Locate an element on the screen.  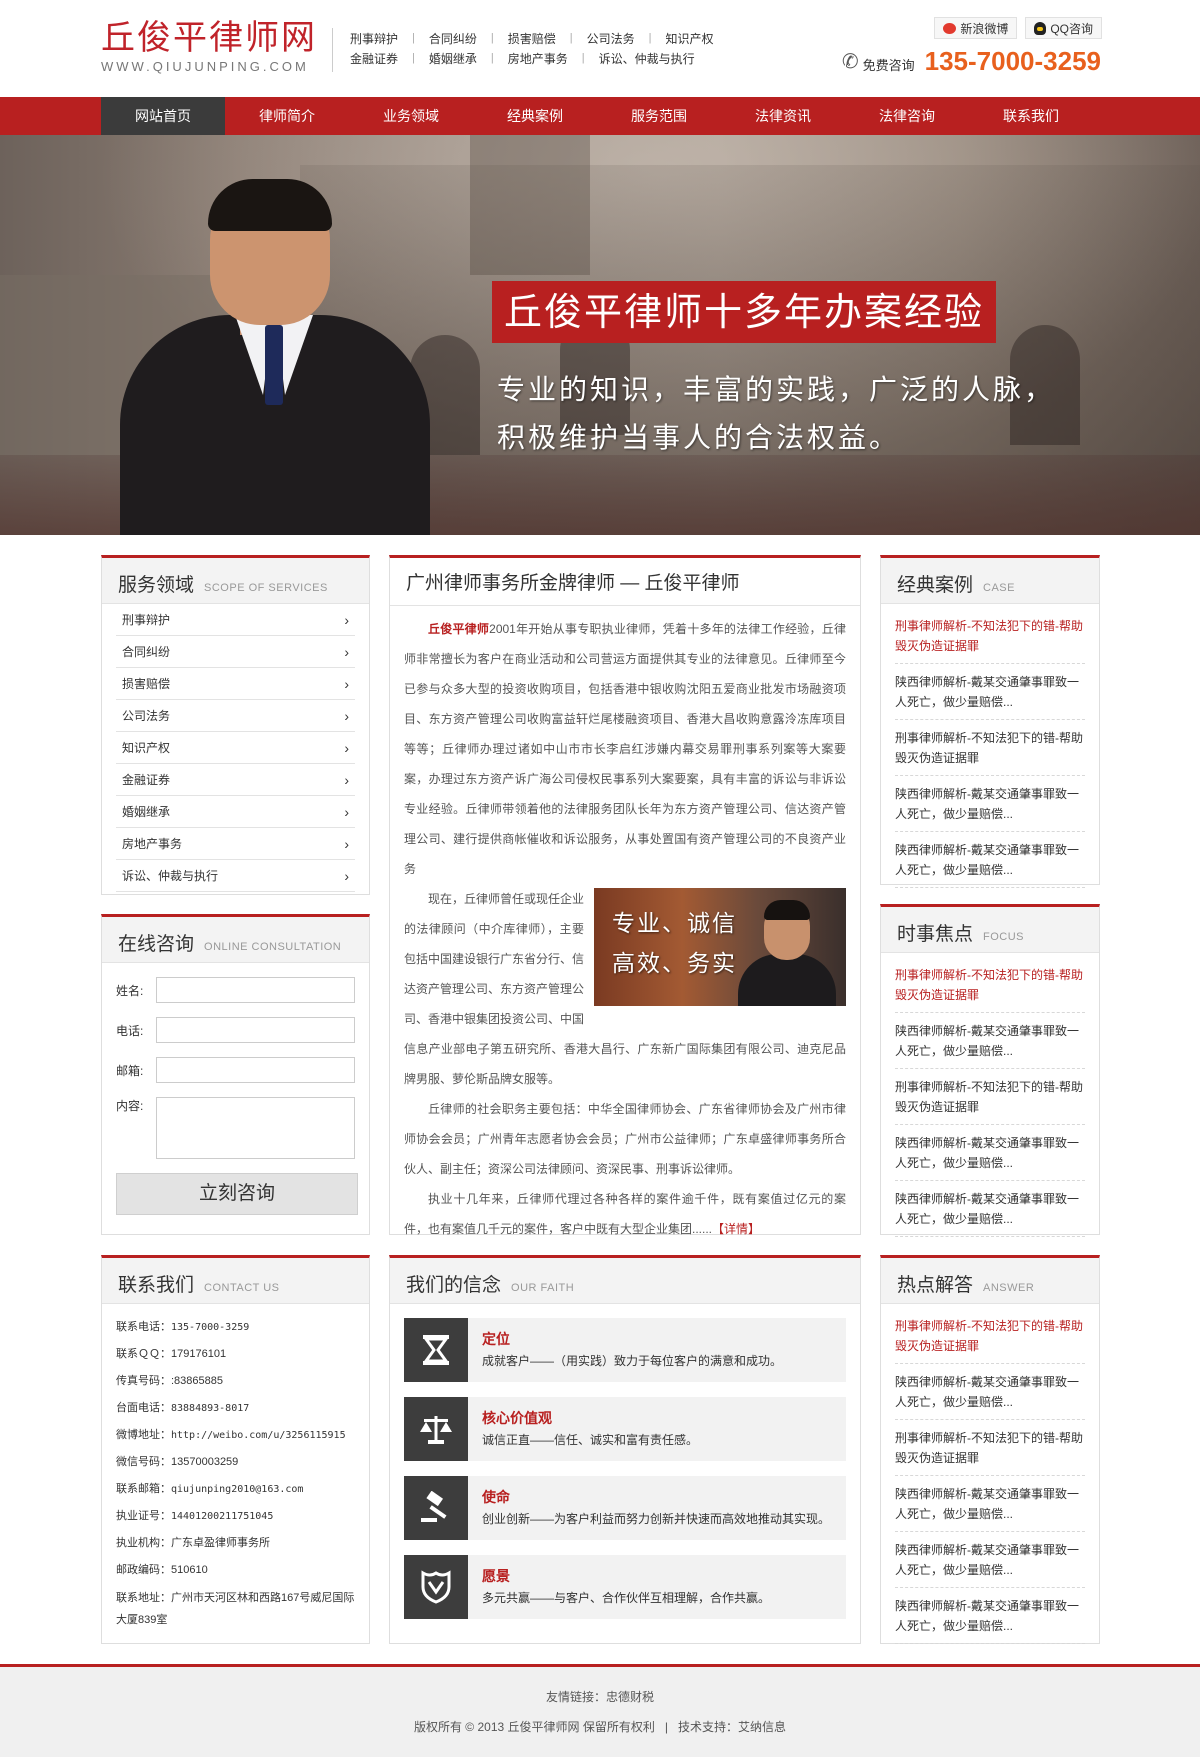
faith-item-title: 定位 is located at coordinates (496, 1339).